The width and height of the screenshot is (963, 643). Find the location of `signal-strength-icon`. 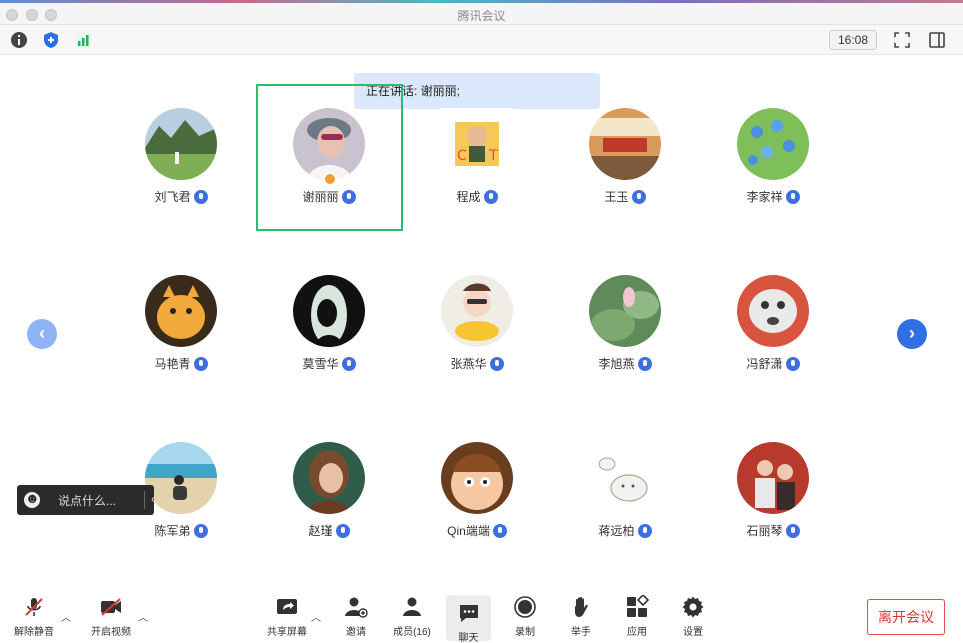

signal-strength-icon is located at coordinates (83, 40).